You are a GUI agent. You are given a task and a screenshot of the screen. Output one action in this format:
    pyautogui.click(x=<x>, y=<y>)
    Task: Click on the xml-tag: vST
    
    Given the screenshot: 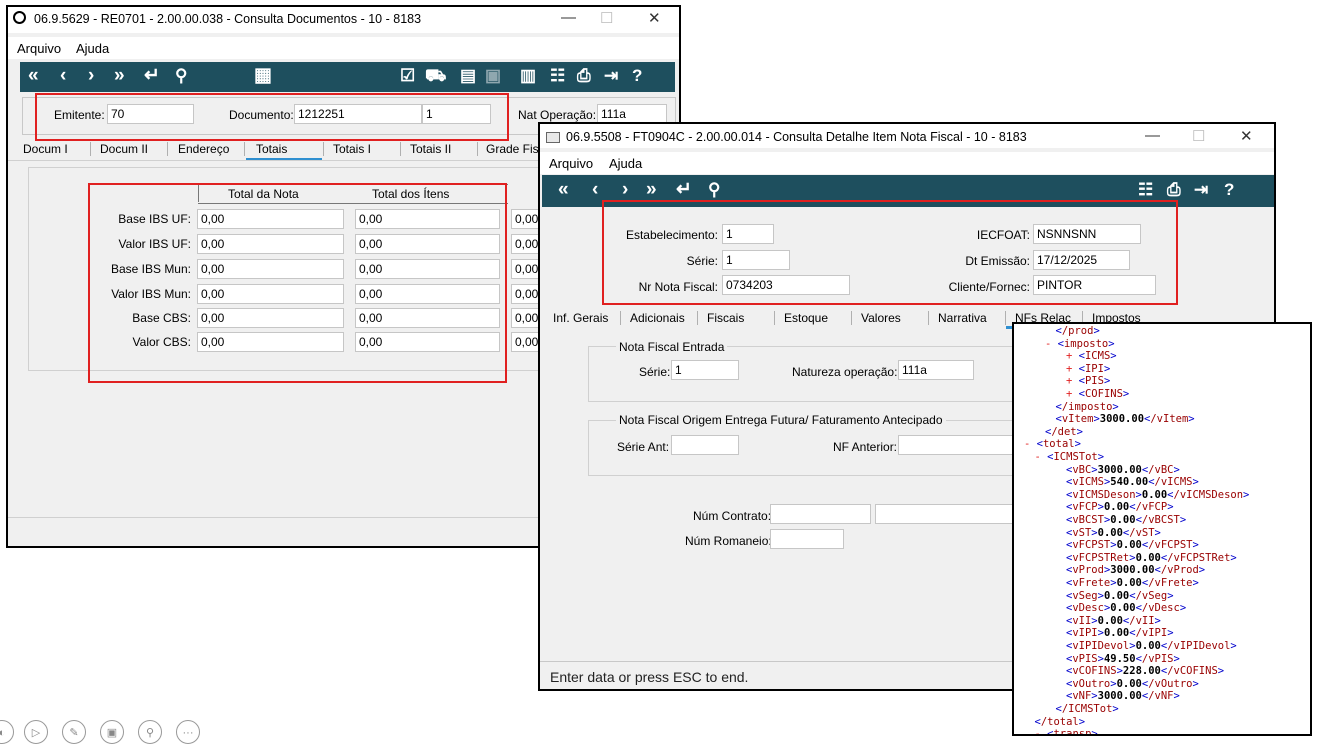 What is the action you would take?
    pyautogui.click(x=1082, y=532)
    